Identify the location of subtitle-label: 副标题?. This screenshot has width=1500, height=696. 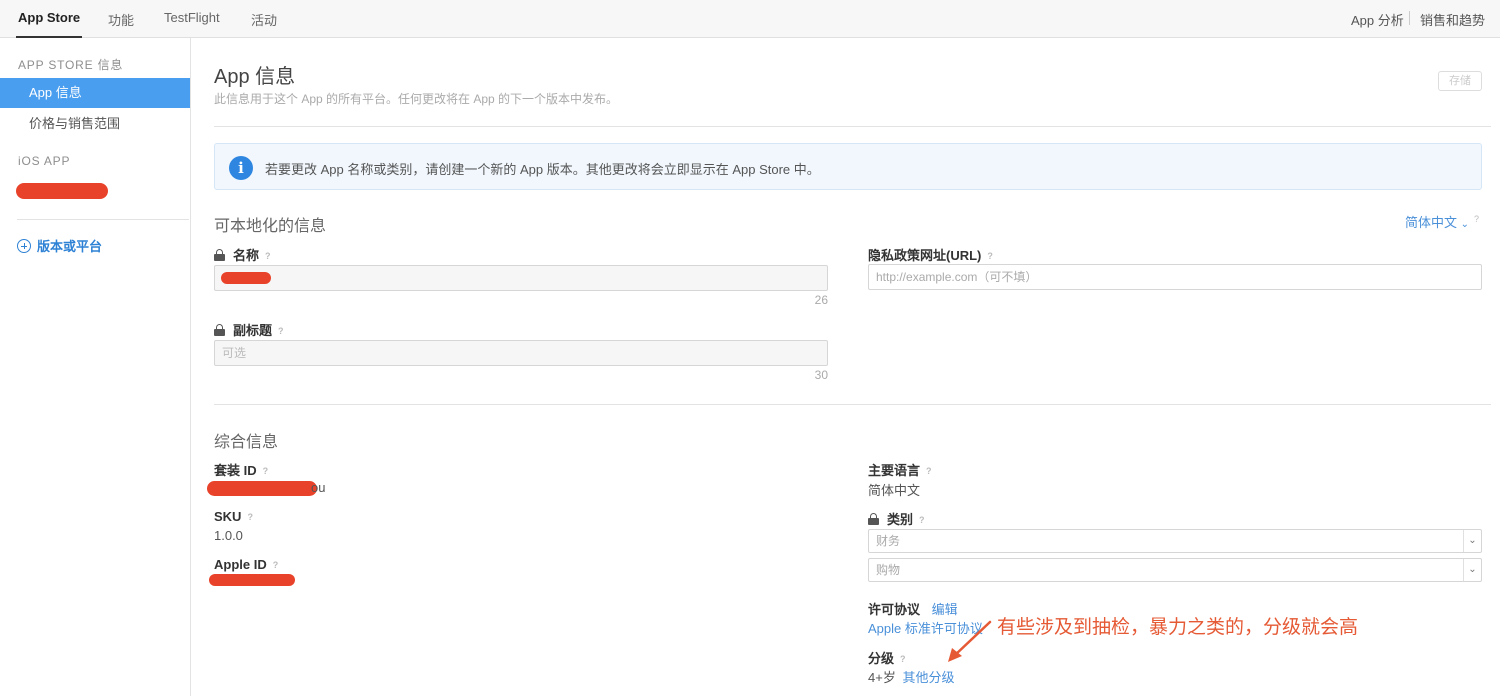
(249, 329).